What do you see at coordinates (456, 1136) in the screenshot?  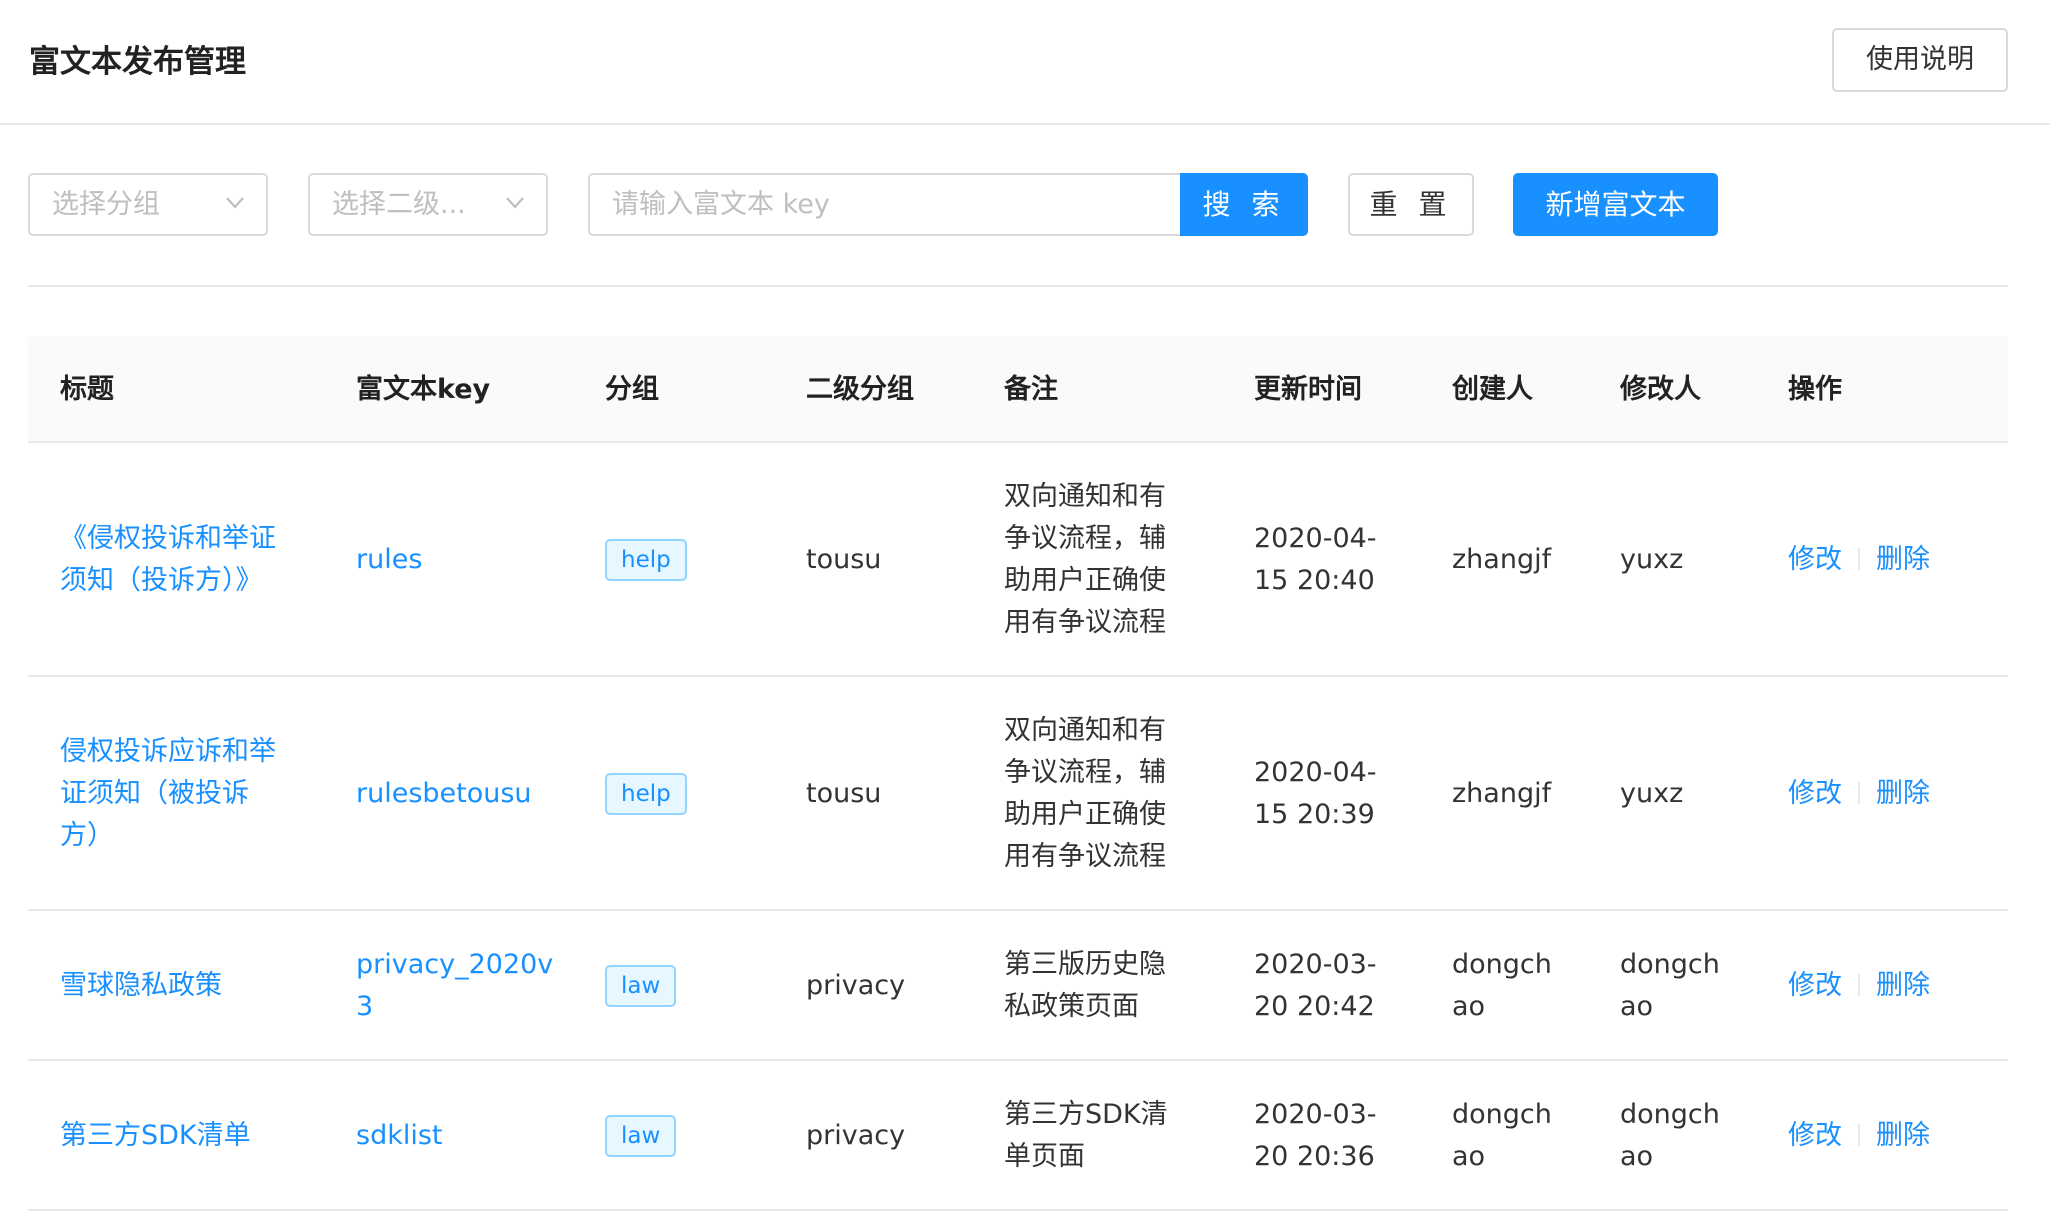 I see `key-link: sdklist` at bounding box center [456, 1136].